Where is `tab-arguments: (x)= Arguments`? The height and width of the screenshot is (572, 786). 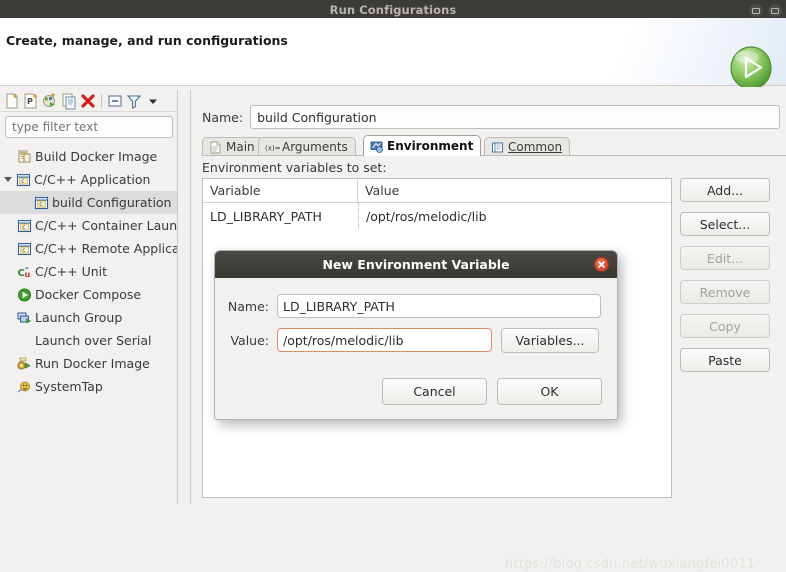 tab-arguments: (x)= Arguments is located at coordinates (307, 146).